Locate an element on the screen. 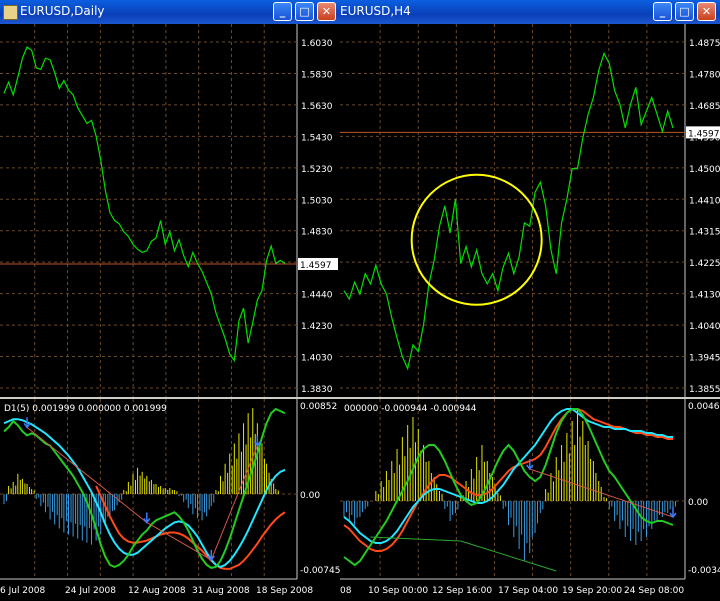 The width and height of the screenshot is (720, 601). date-tick-label: 18 Sep 2008 is located at coordinates (284, 591).